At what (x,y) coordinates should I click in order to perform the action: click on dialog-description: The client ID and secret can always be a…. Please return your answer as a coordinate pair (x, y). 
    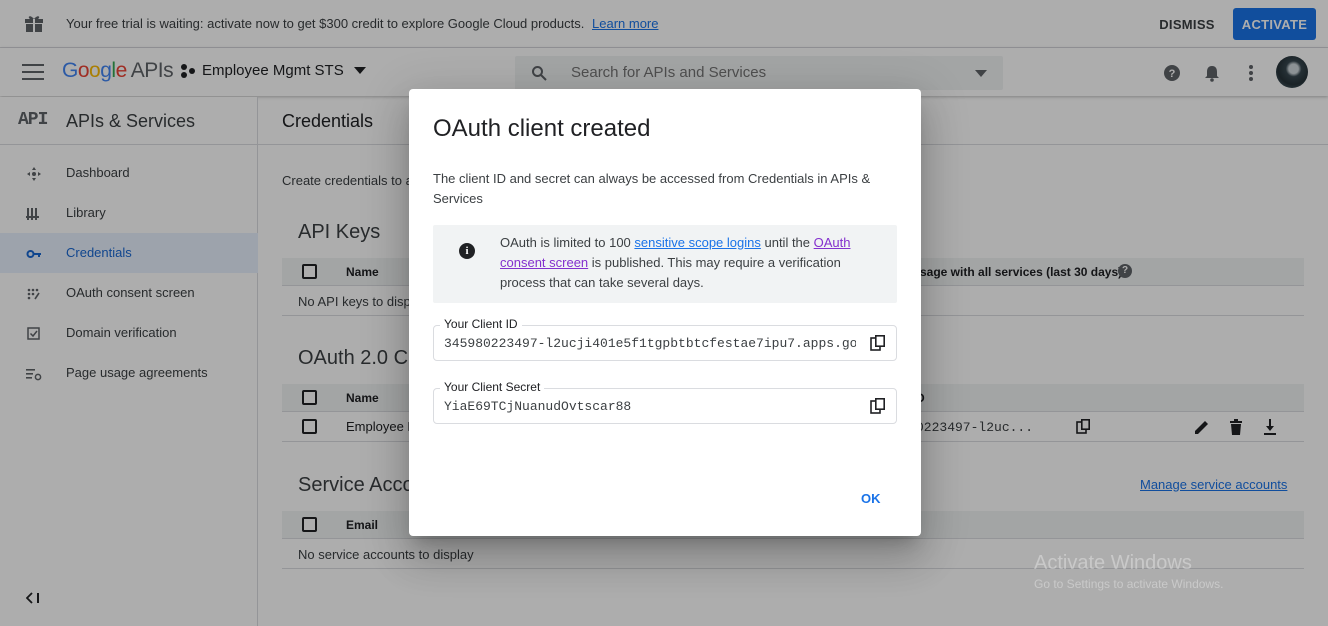
    Looking at the image, I should click on (652, 188).